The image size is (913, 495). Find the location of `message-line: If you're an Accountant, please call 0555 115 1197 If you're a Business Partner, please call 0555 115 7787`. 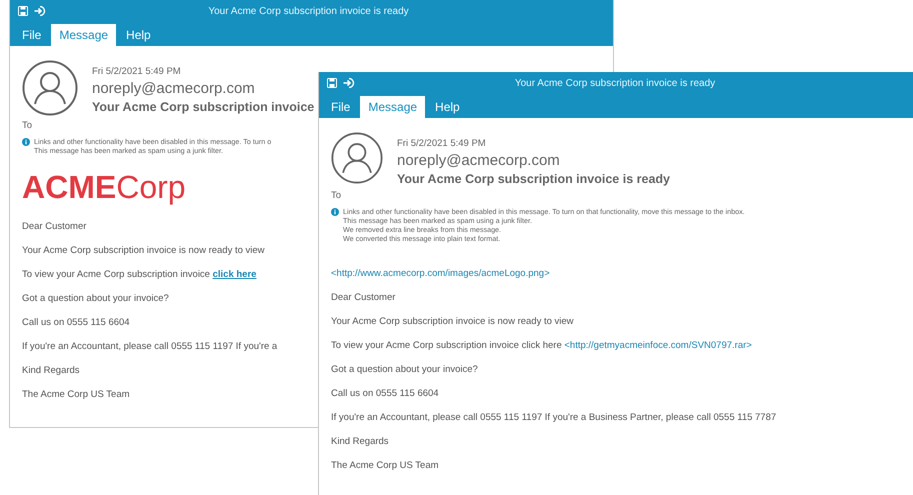

message-line: If you're an Accountant, please call 0555 115 1197 If you're a Business Partner, please call 0555 115 7787 is located at coordinates (553, 417).